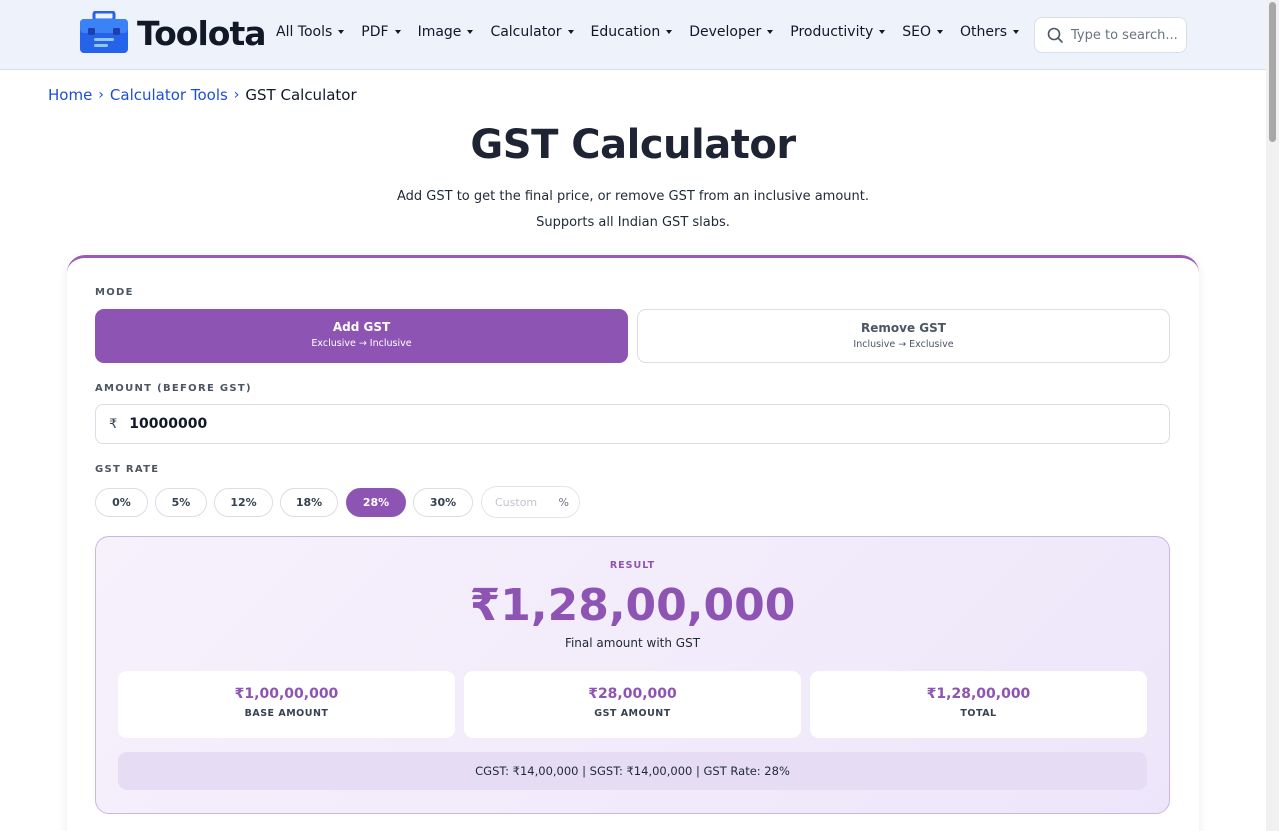 The height and width of the screenshot is (831, 1279). Describe the element at coordinates (70, 95) in the screenshot. I see `breadcrumb-home: Home` at that location.